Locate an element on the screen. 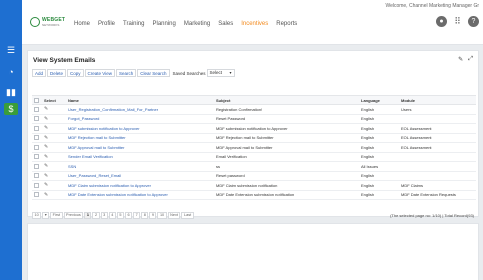 This screenshot has width=483, height=280. header-select: Select is located at coordinates (54, 100).